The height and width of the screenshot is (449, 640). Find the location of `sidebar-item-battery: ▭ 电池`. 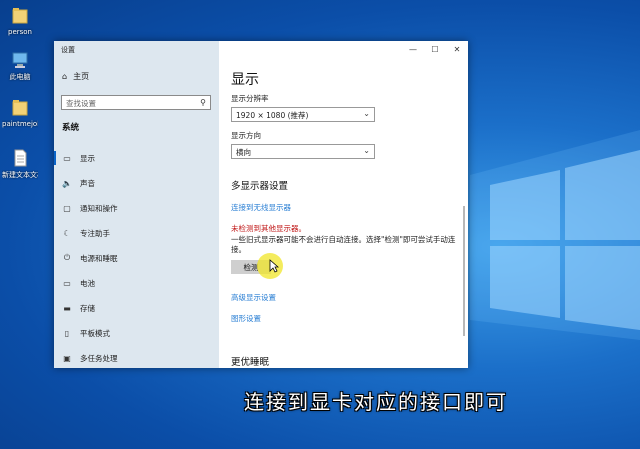

sidebar-item-battery: ▭ 电池 is located at coordinates (136, 283).